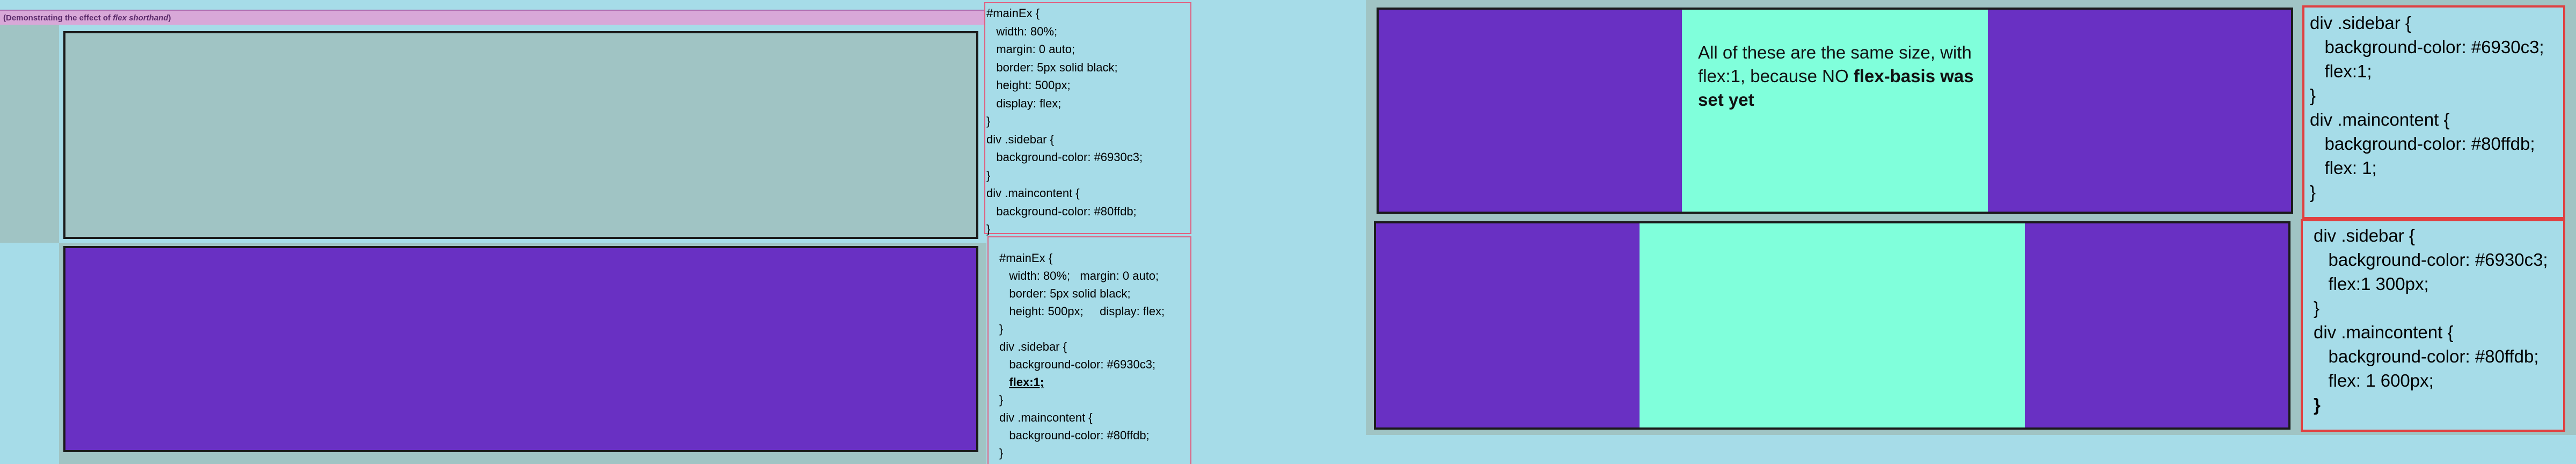  What do you see at coordinates (1026, 382) in the screenshot?
I see `flex-highlight: flex:1;` at bounding box center [1026, 382].